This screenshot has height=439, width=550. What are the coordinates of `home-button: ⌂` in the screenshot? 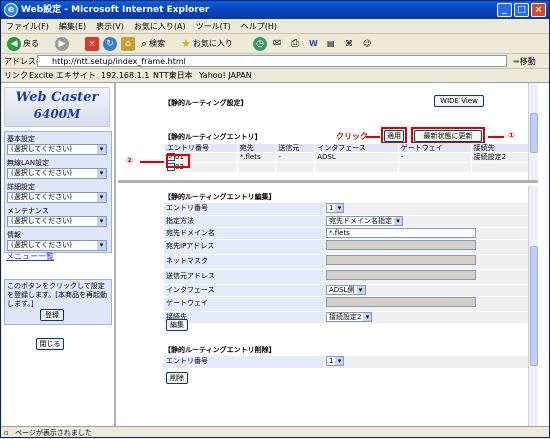 It's located at (128, 44).